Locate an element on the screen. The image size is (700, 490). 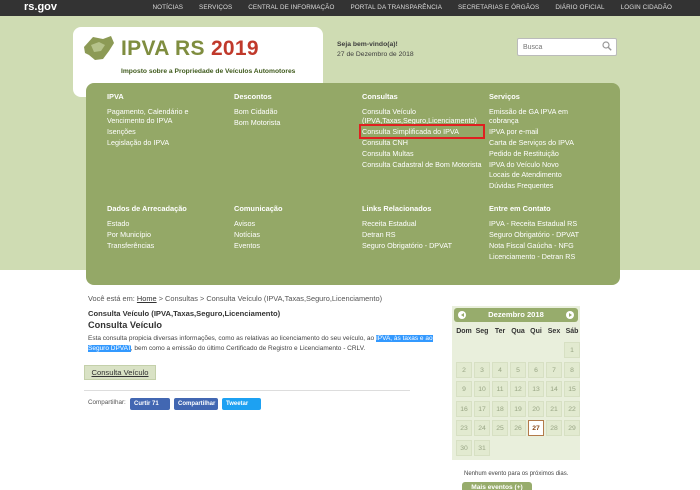
nav-secretarias-orgaos: SECRETARIAS E ÓRGÃOS is located at coordinates (498, 7).